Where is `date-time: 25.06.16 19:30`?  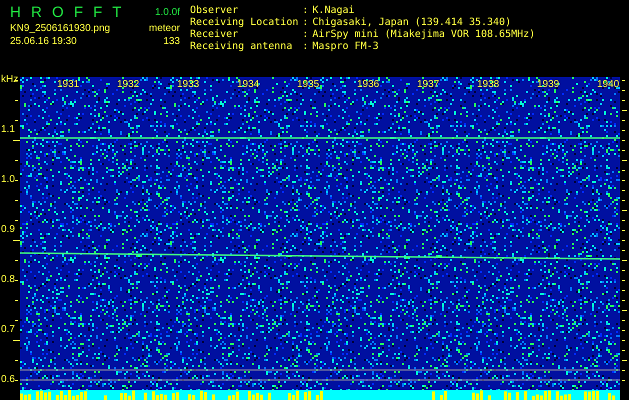
date-time: 25.06.16 19:30 is located at coordinates (44, 41).